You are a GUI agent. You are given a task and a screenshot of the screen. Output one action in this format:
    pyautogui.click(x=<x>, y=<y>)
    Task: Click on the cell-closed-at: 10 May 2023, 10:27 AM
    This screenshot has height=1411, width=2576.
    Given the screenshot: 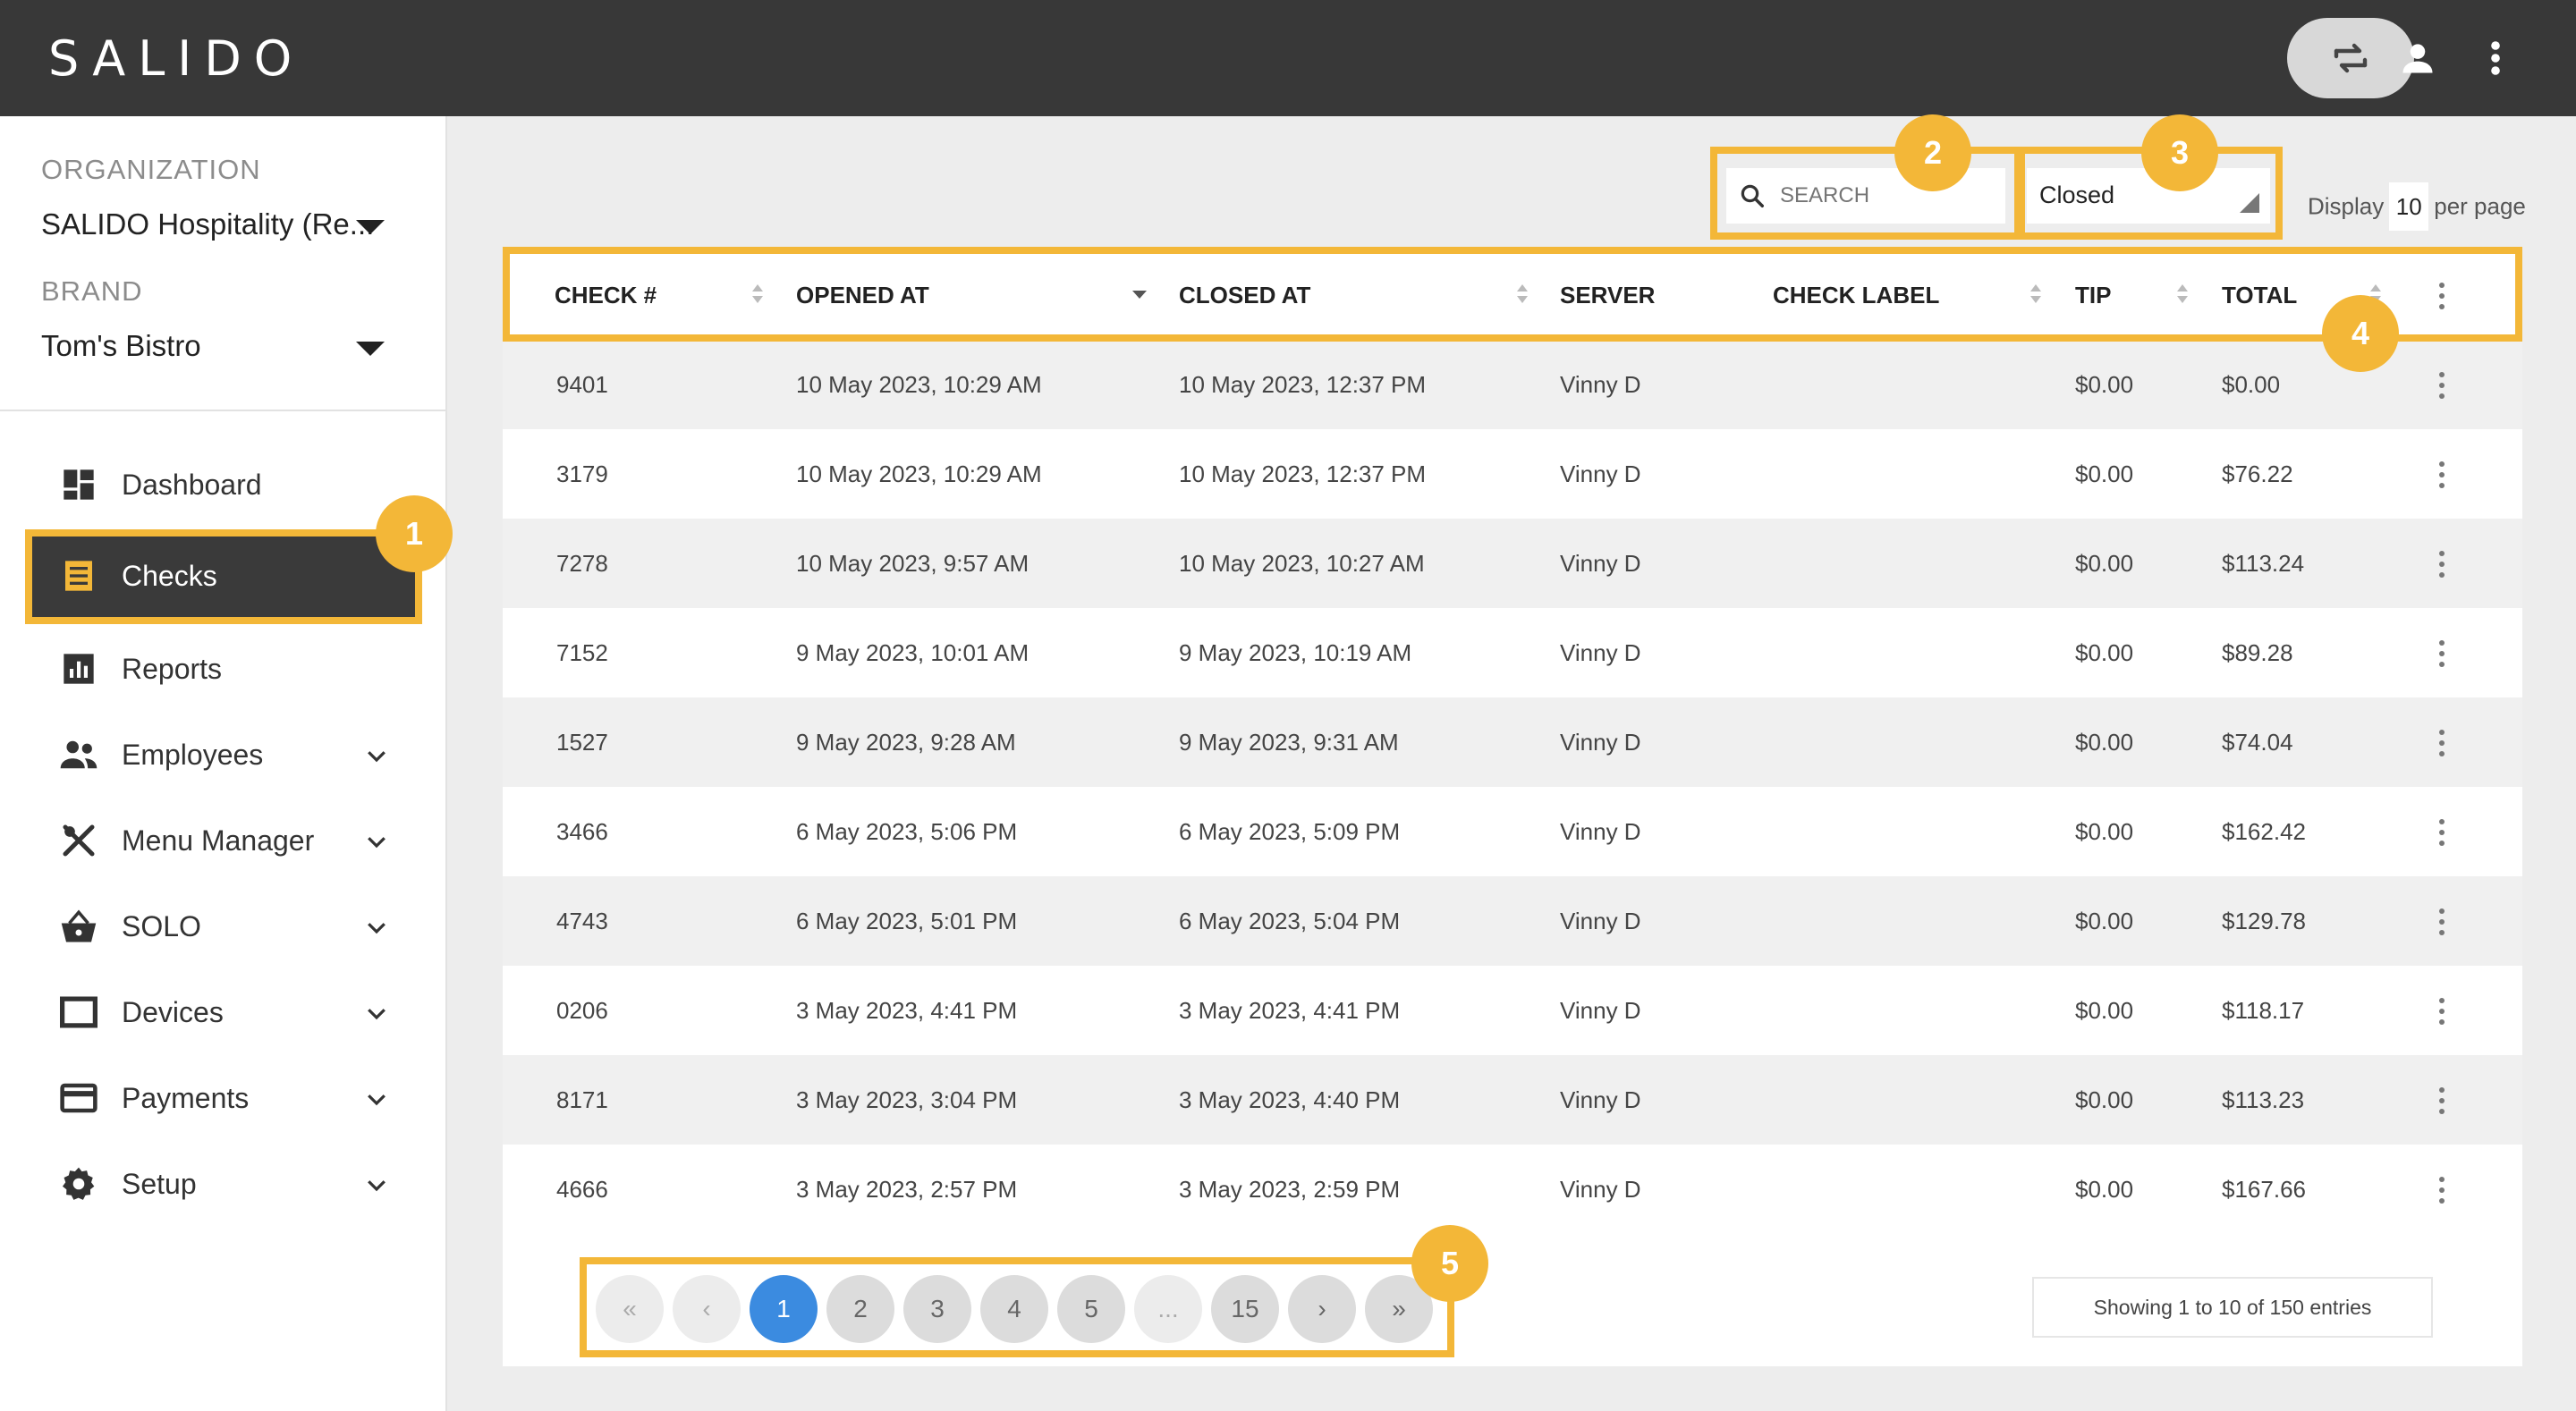 What is the action you would take?
    pyautogui.click(x=1302, y=563)
    